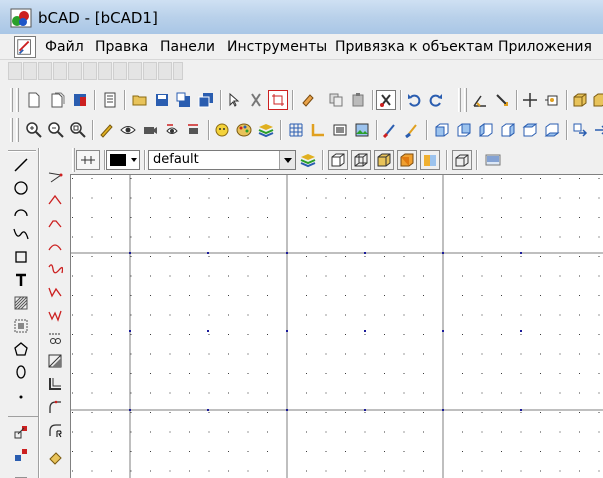 This screenshot has width=603, height=478. Describe the element at coordinates (552, 130) in the screenshot. I see `view-bottom-button` at that location.